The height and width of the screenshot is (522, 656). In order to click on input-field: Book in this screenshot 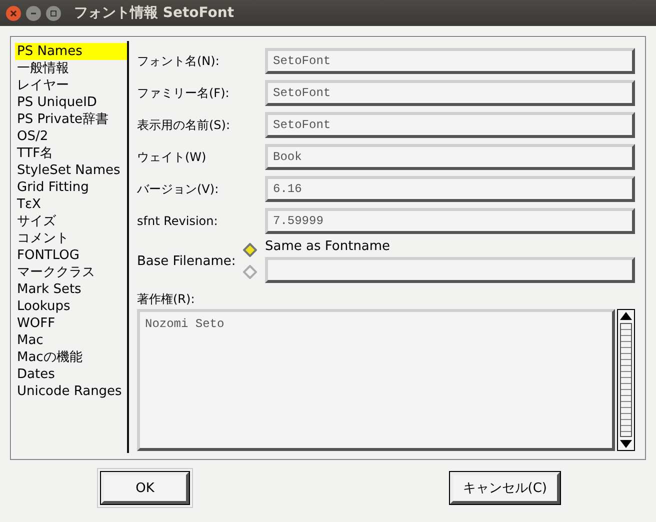, I will do `click(450, 157)`.